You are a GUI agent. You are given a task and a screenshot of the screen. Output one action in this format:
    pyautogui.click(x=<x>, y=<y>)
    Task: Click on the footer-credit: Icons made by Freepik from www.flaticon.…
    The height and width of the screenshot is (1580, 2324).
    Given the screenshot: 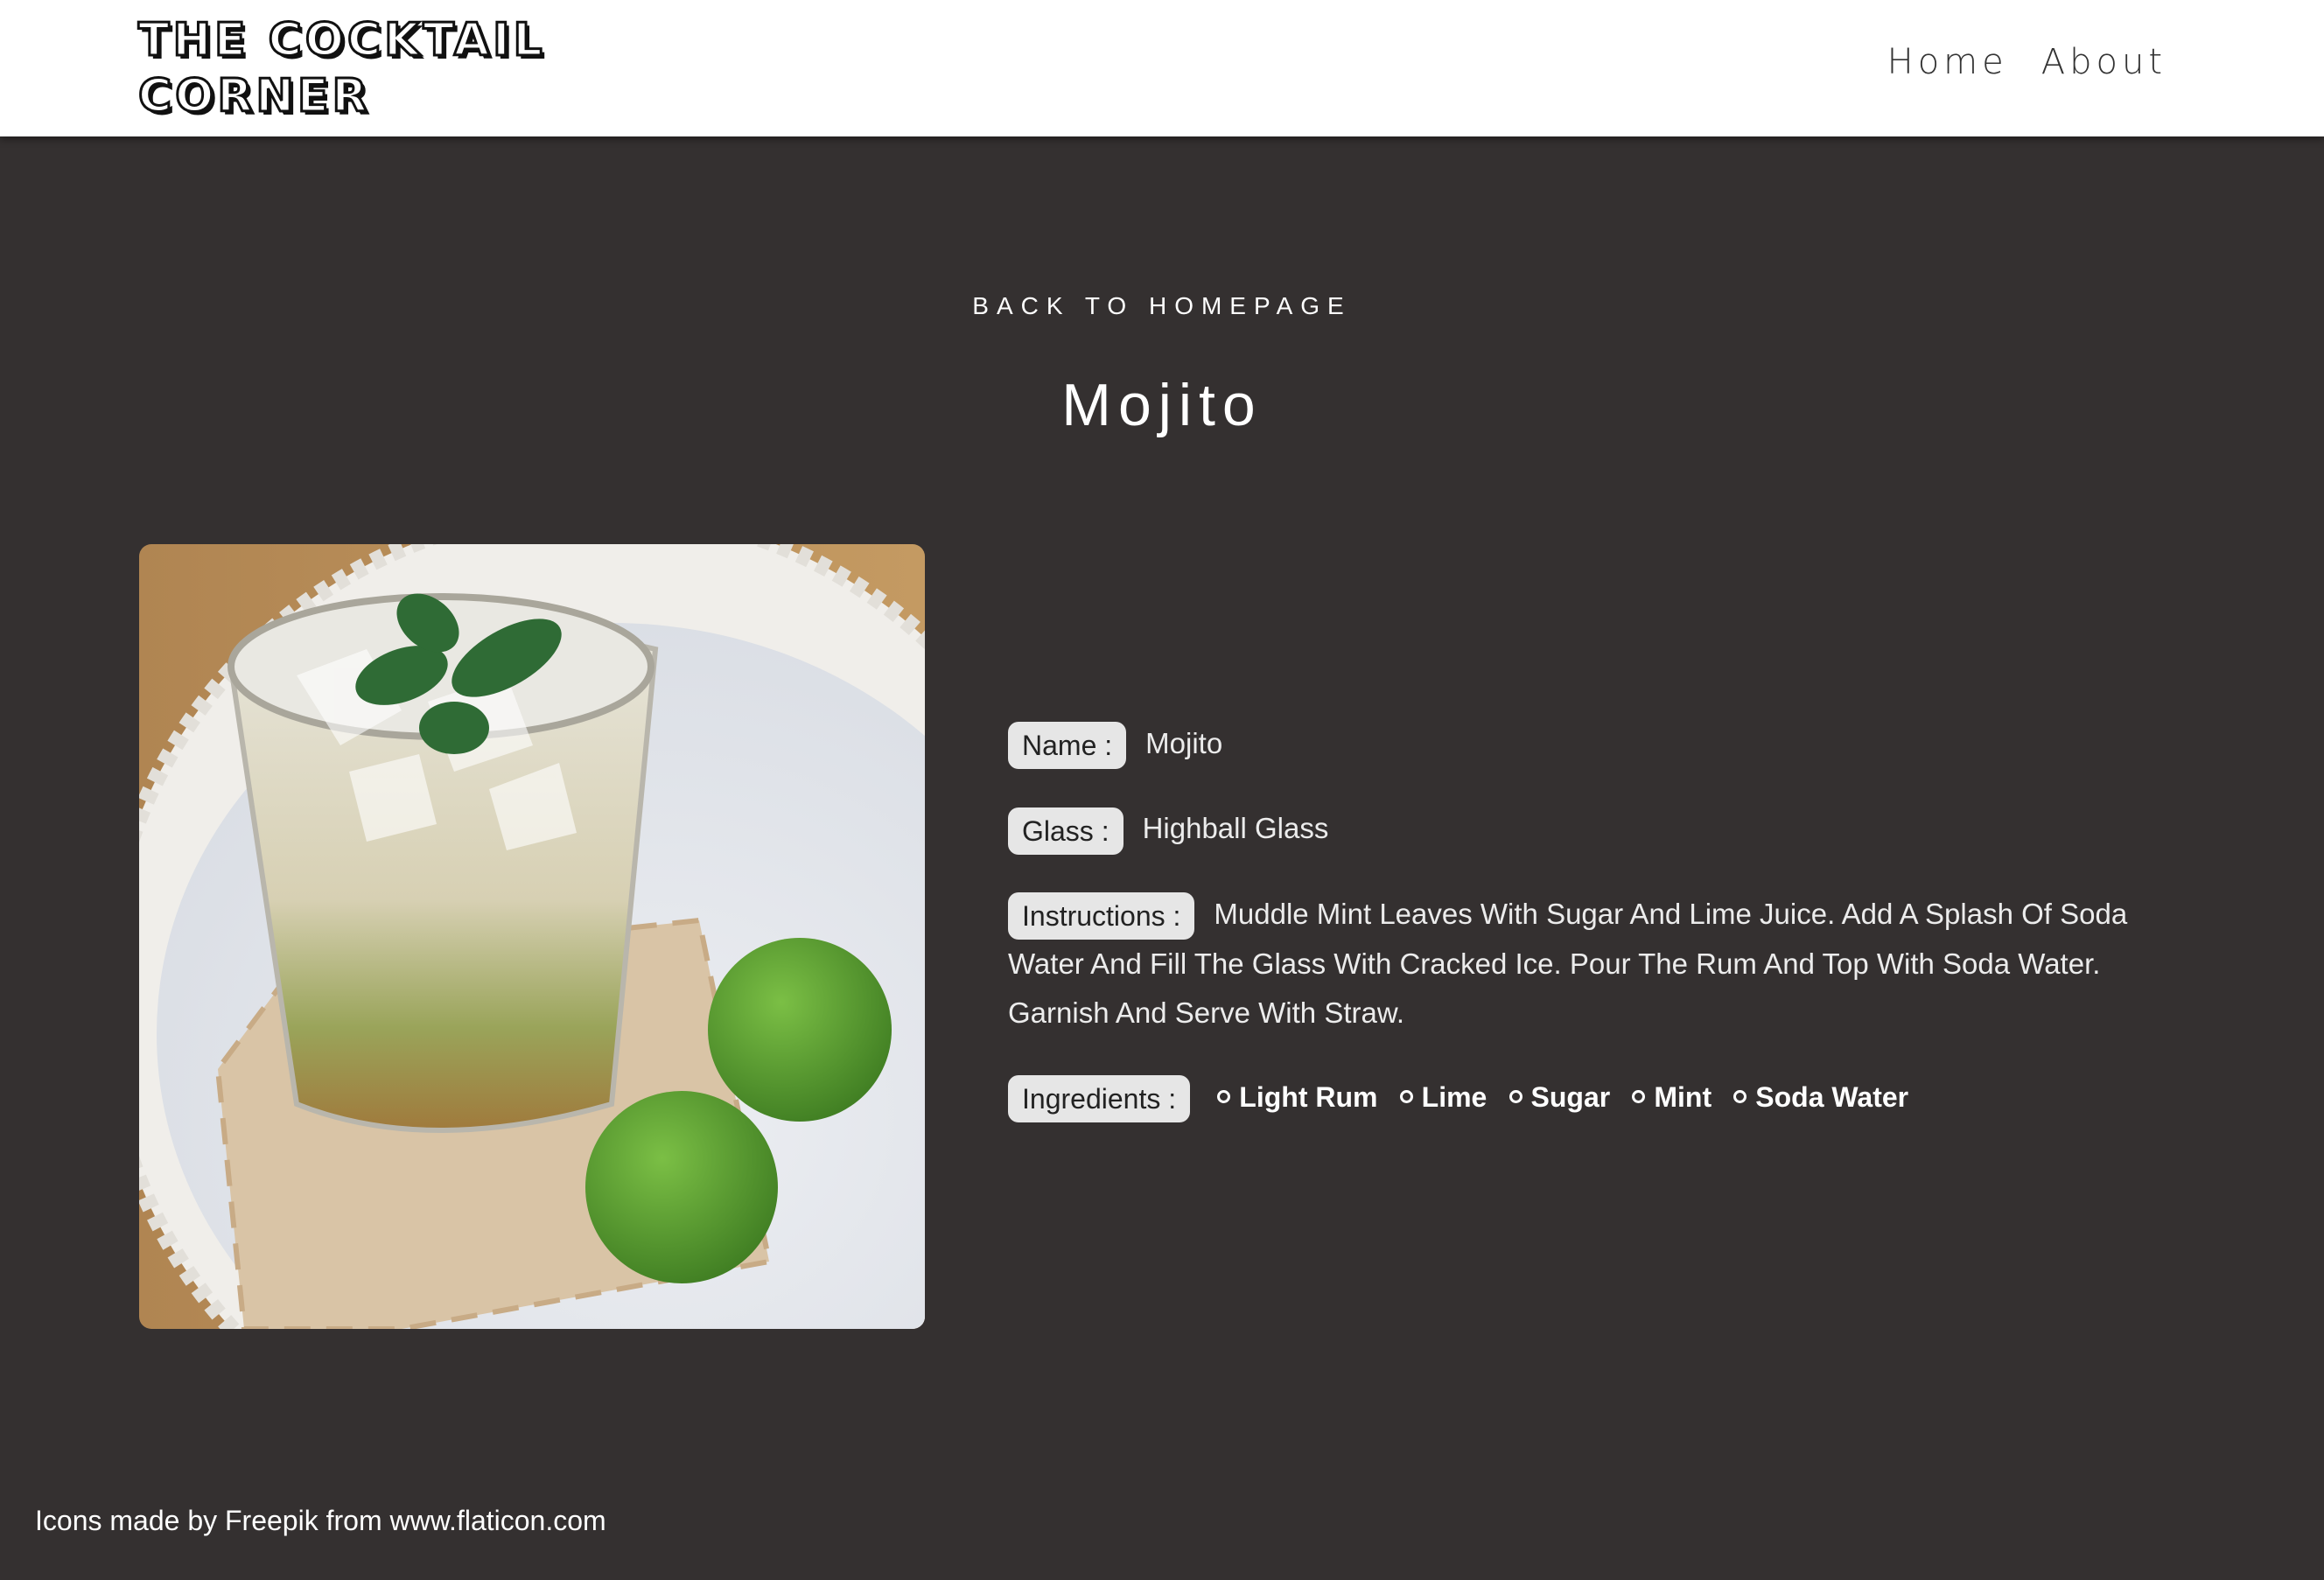 What is the action you would take?
    pyautogui.click(x=320, y=1521)
    